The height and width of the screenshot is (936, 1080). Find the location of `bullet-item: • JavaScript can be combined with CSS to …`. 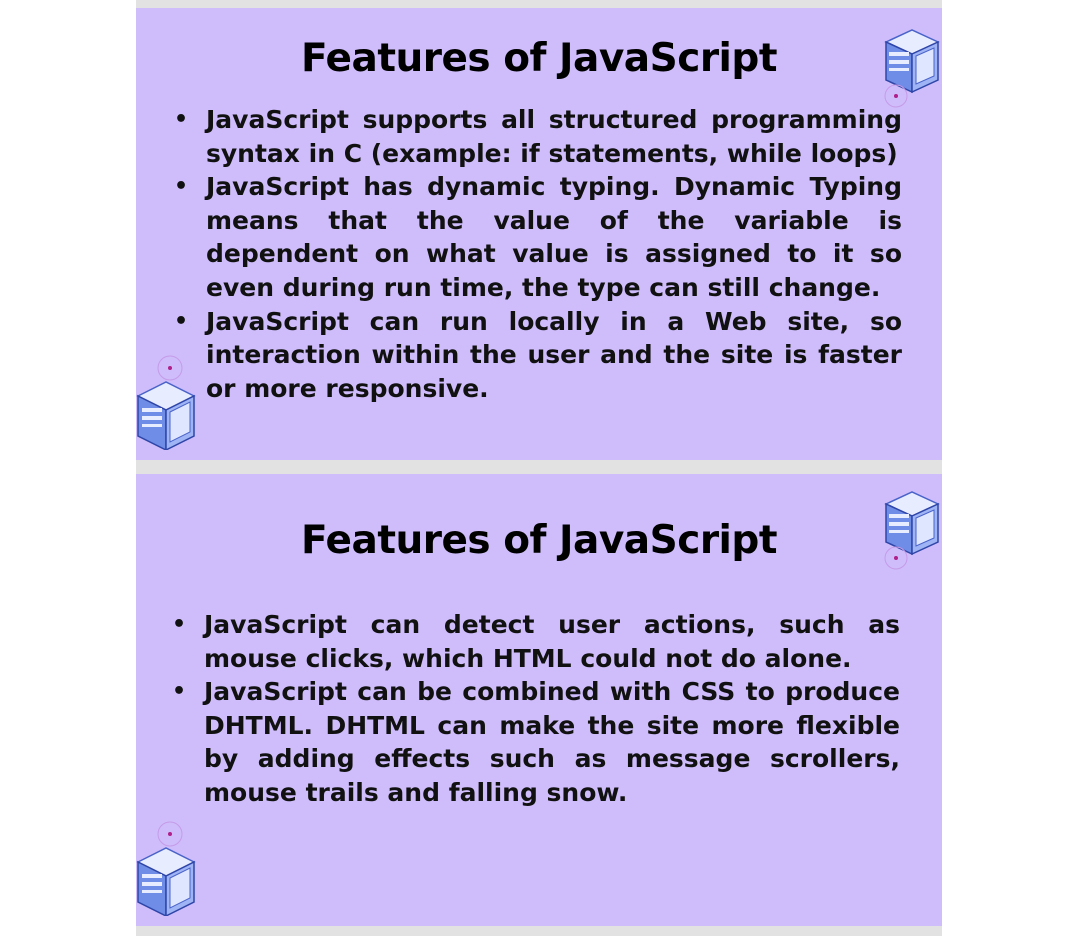

bullet-item: • JavaScript can be combined with CSS to … is located at coordinates (530, 742).